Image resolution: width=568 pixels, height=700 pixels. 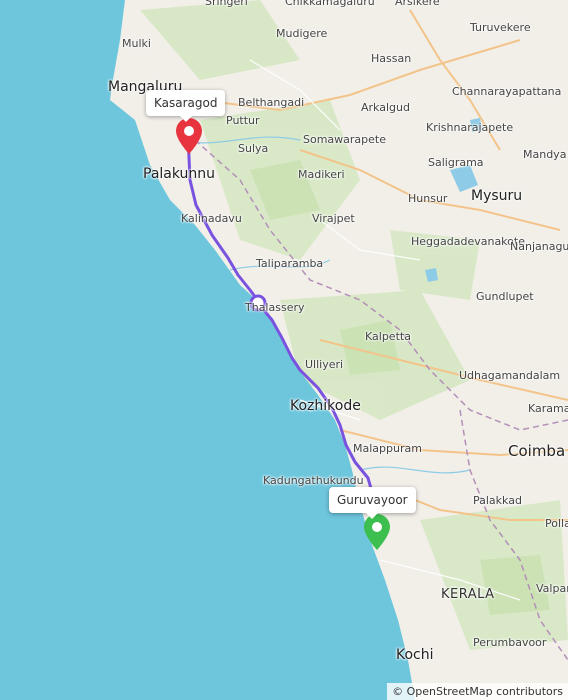 What do you see at coordinates (325, 406) in the screenshot?
I see `place-label: Kozhikode` at bounding box center [325, 406].